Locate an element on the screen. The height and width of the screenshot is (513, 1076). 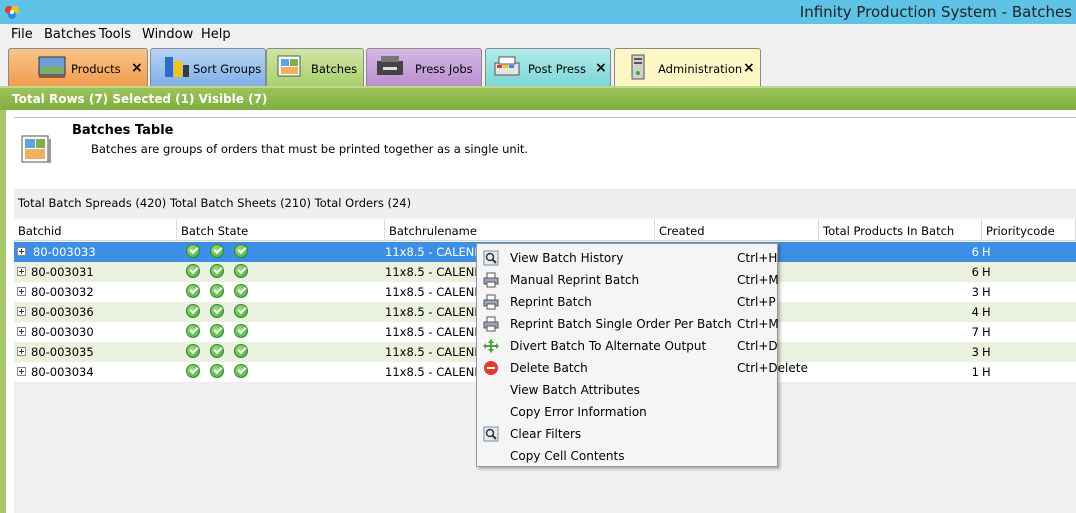
row-count-text: Total Rows (7) Selected (1) Visible (7) is located at coordinates (140, 99).